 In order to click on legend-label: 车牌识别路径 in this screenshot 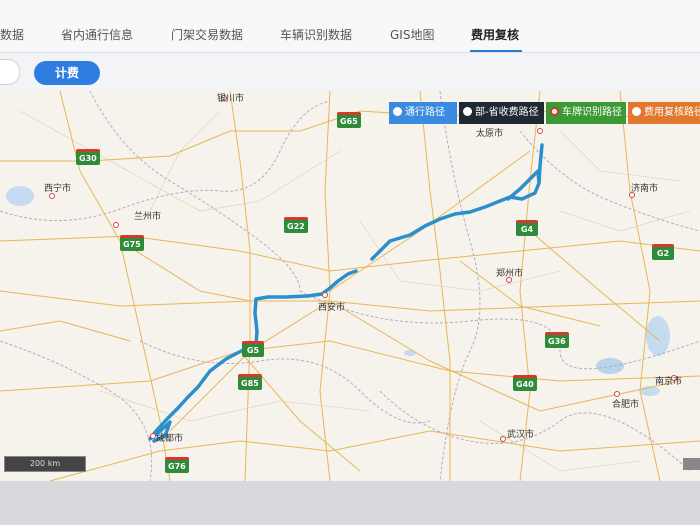, I will do `click(592, 112)`.